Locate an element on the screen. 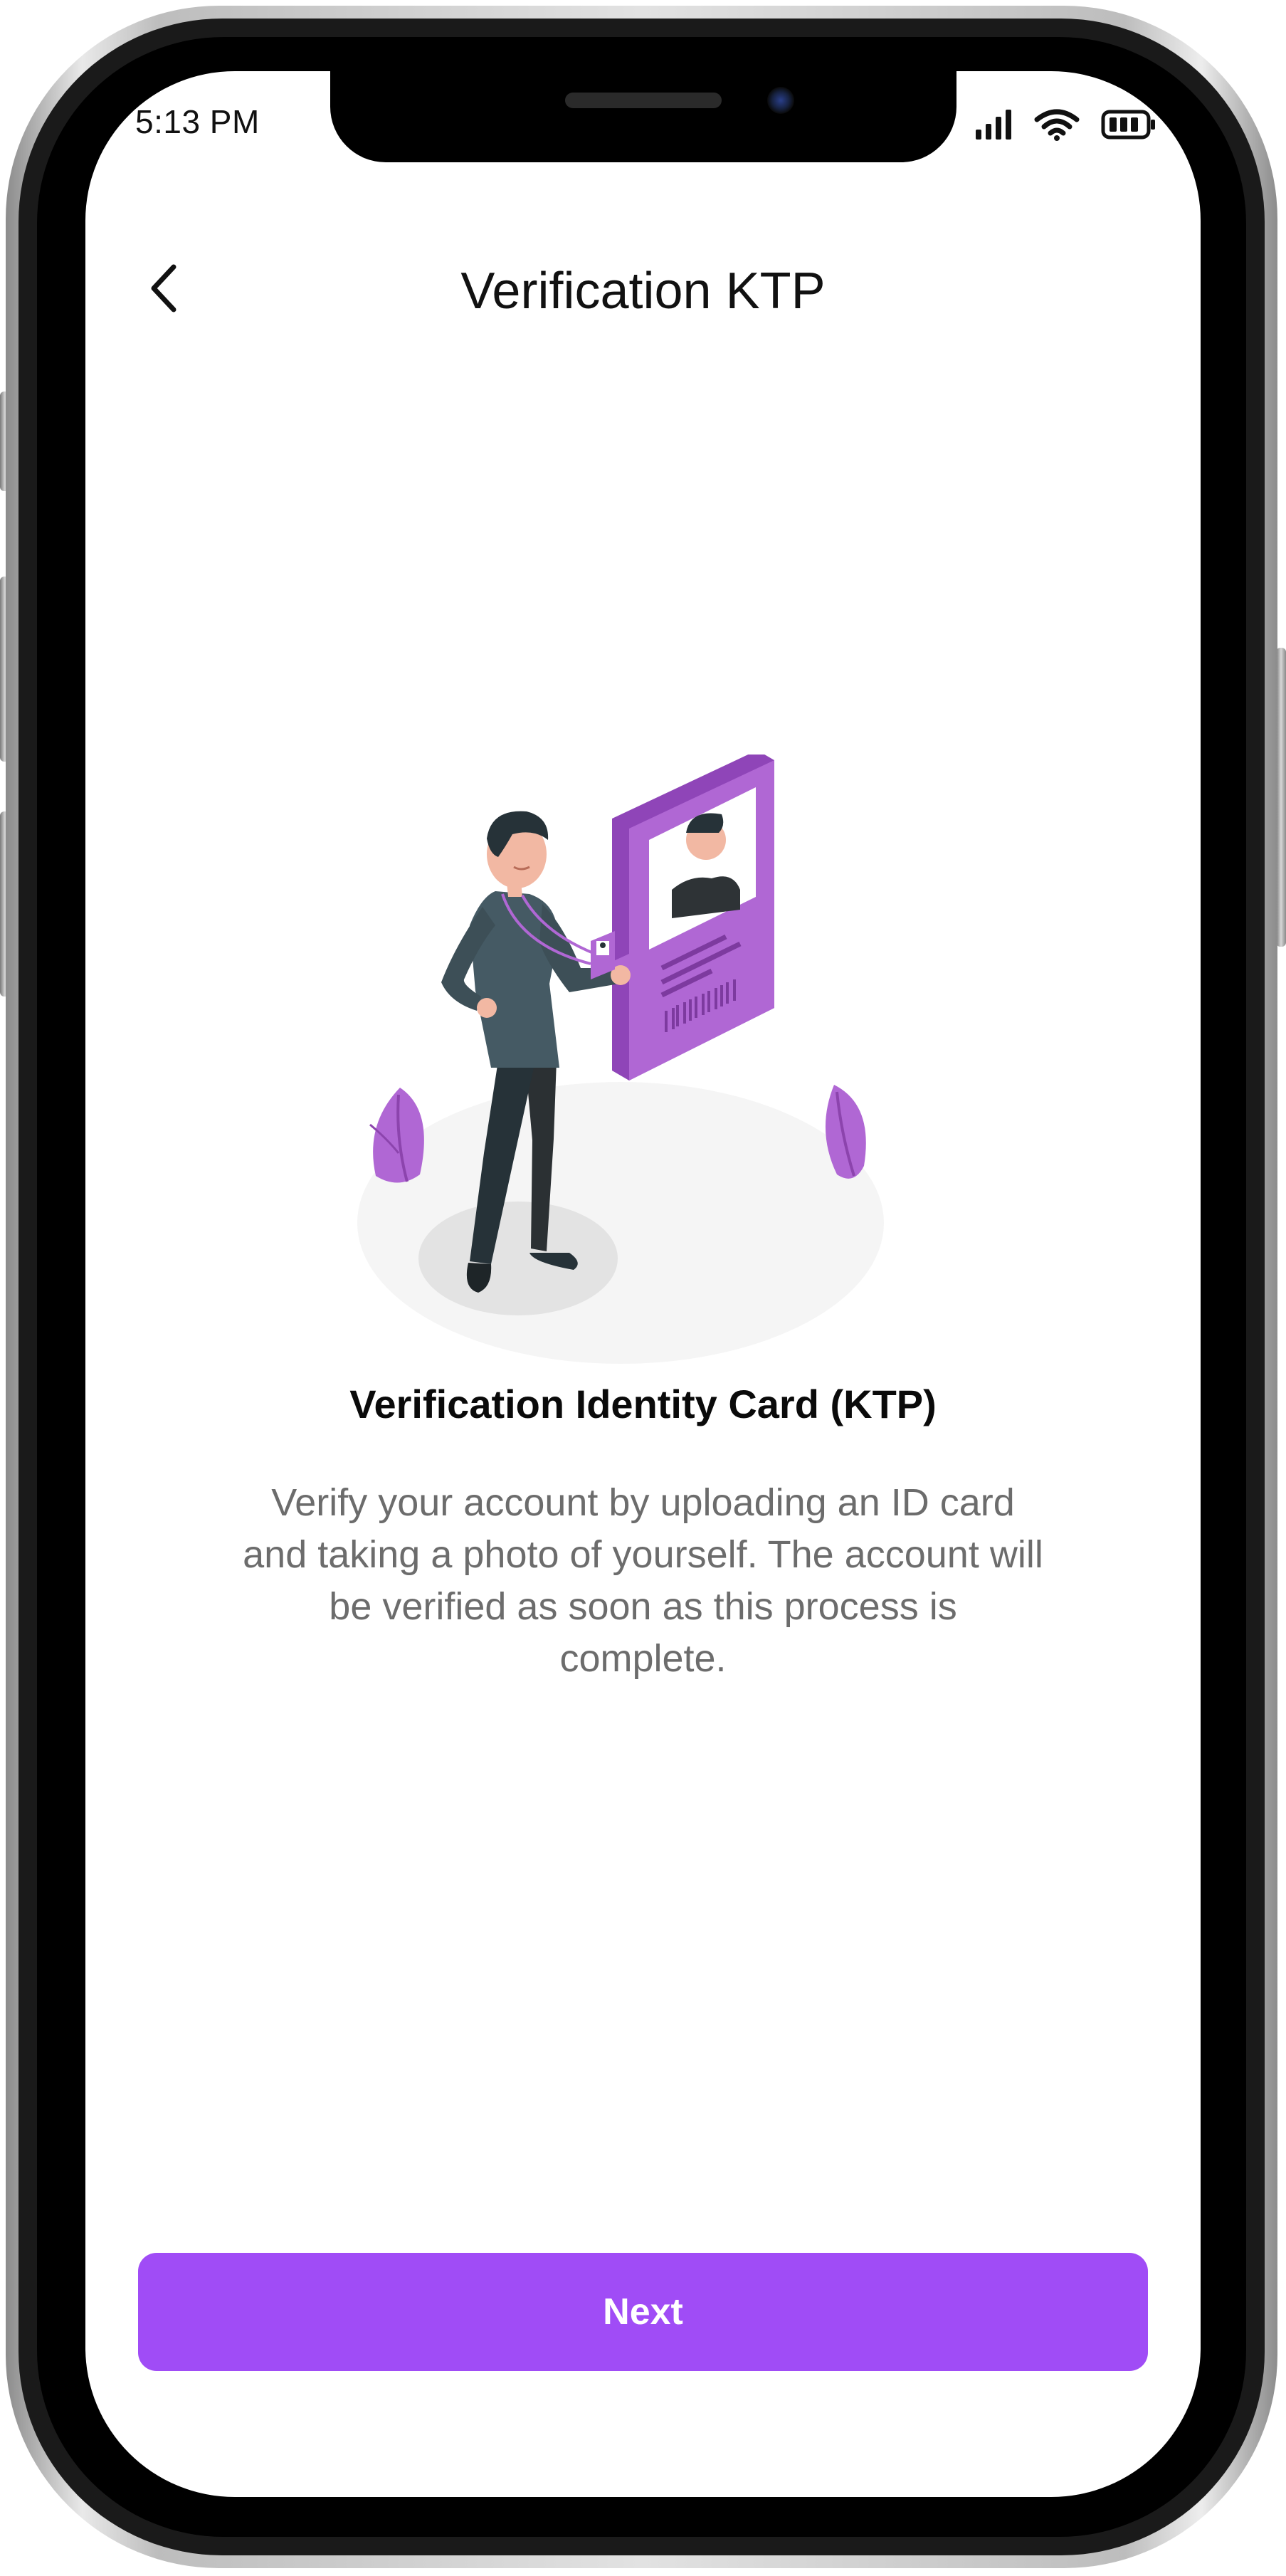 This screenshot has width=1286, height=2576. speaker-grille is located at coordinates (643, 101).